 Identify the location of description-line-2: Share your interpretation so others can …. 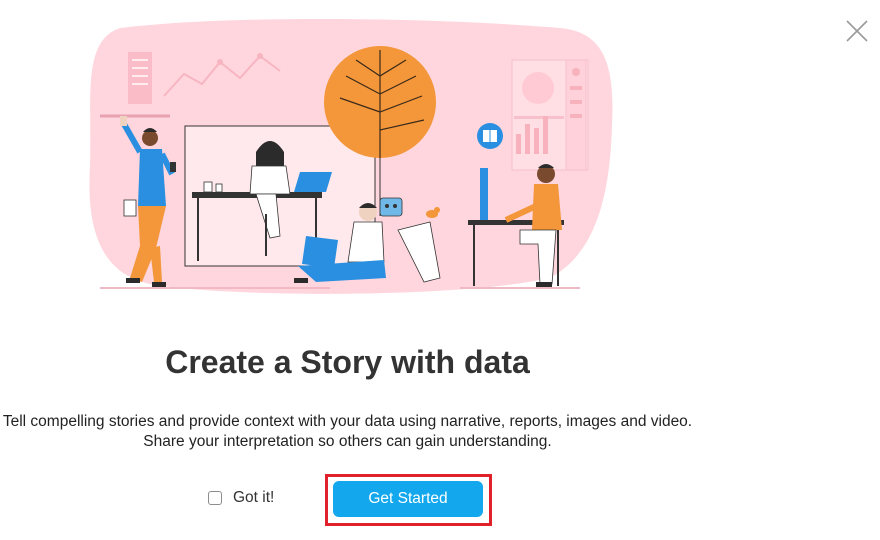
(347, 441).